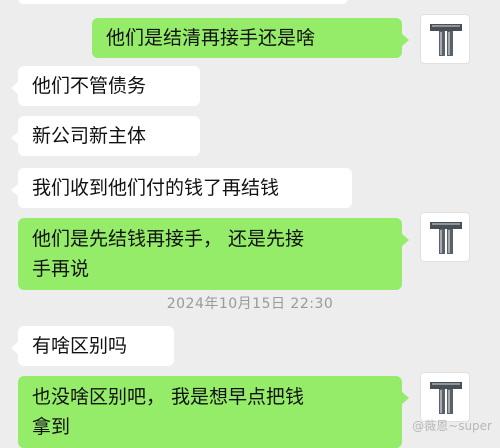 Image resolution: width=500 pixels, height=448 pixels. I want to click on incoming-message-bubble: 新公司新主体, so click(105, 136).